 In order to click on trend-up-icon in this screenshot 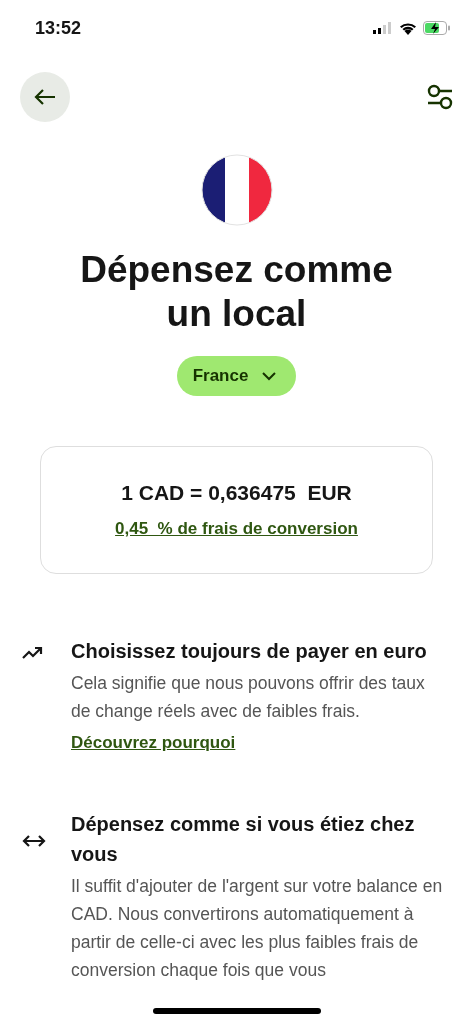, I will do `click(33, 652)`.